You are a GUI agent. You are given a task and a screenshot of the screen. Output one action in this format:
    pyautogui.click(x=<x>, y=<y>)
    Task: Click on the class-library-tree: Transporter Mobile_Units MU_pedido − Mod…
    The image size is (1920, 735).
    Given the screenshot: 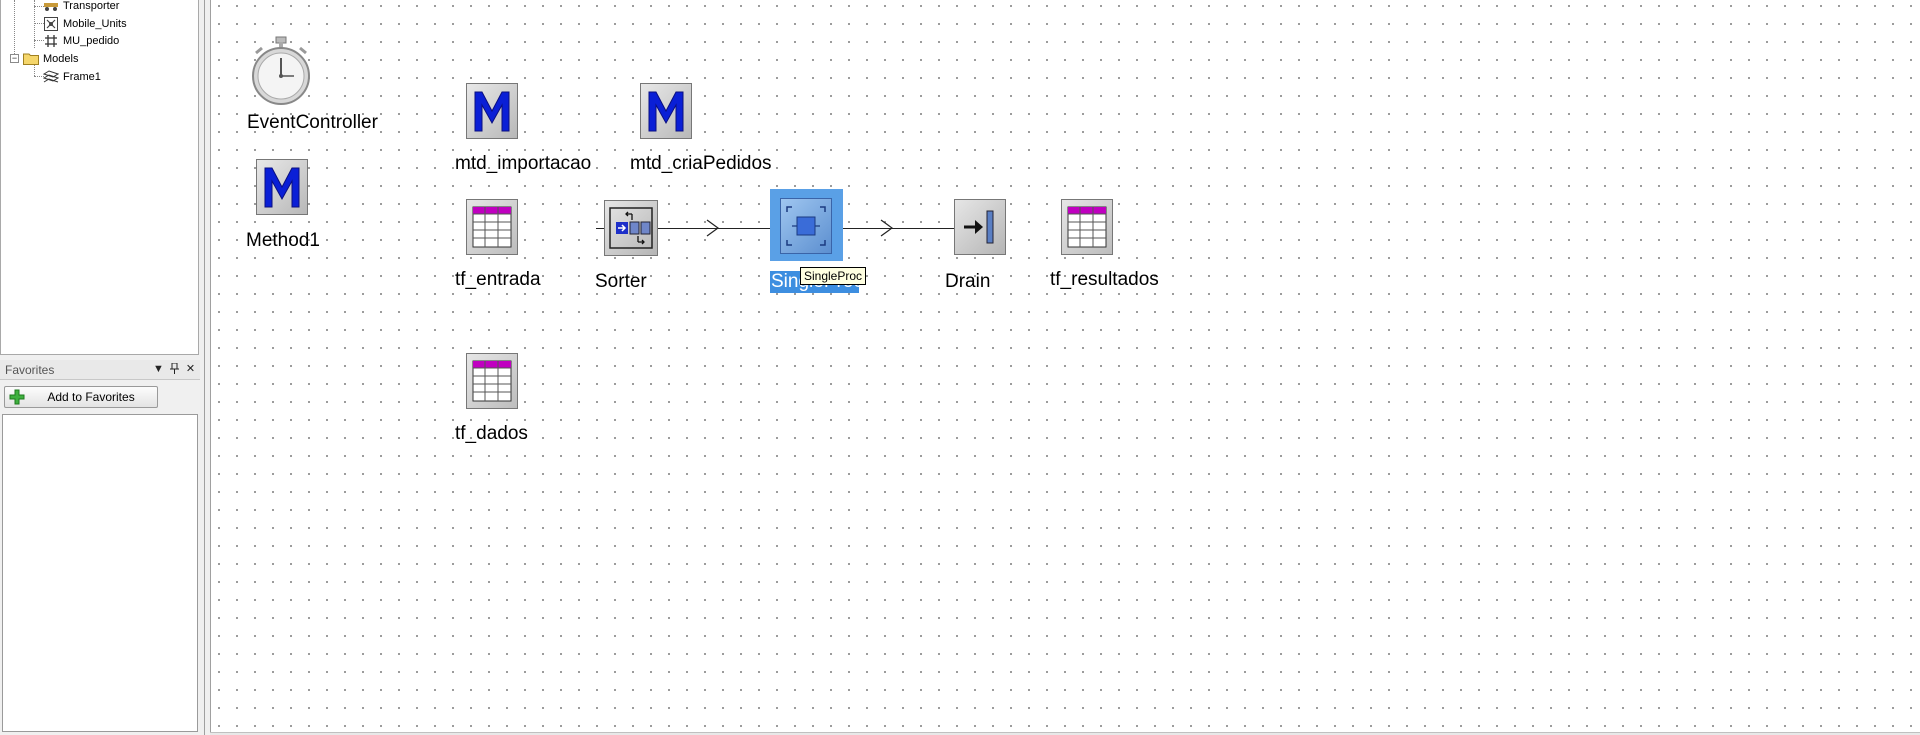 What is the action you would take?
    pyautogui.click(x=99, y=177)
    